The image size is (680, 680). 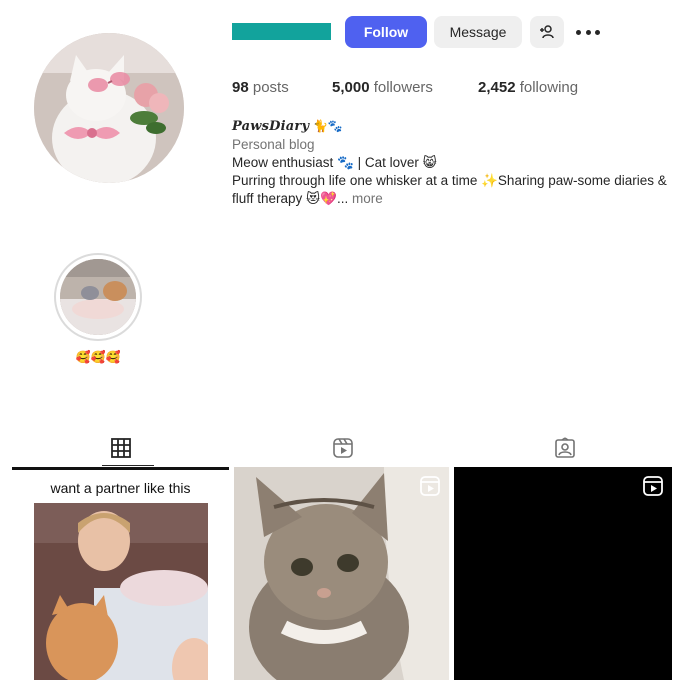 I want to click on following-count: 2,452, so click(x=497, y=87).